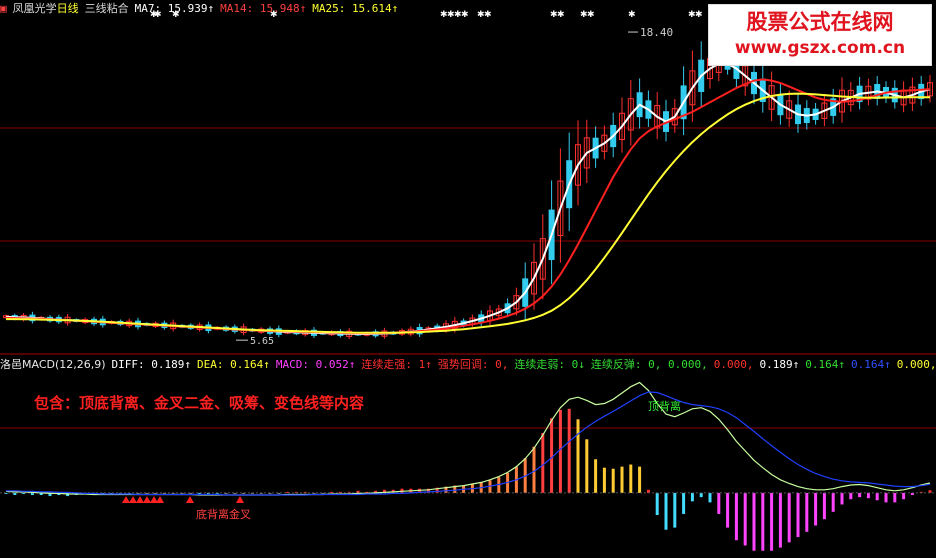 The height and width of the screenshot is (558, 936). Describe the element at coordinates (825, 364) in the screenshot. I see `dea-repeat: 0.164↑` at that location.